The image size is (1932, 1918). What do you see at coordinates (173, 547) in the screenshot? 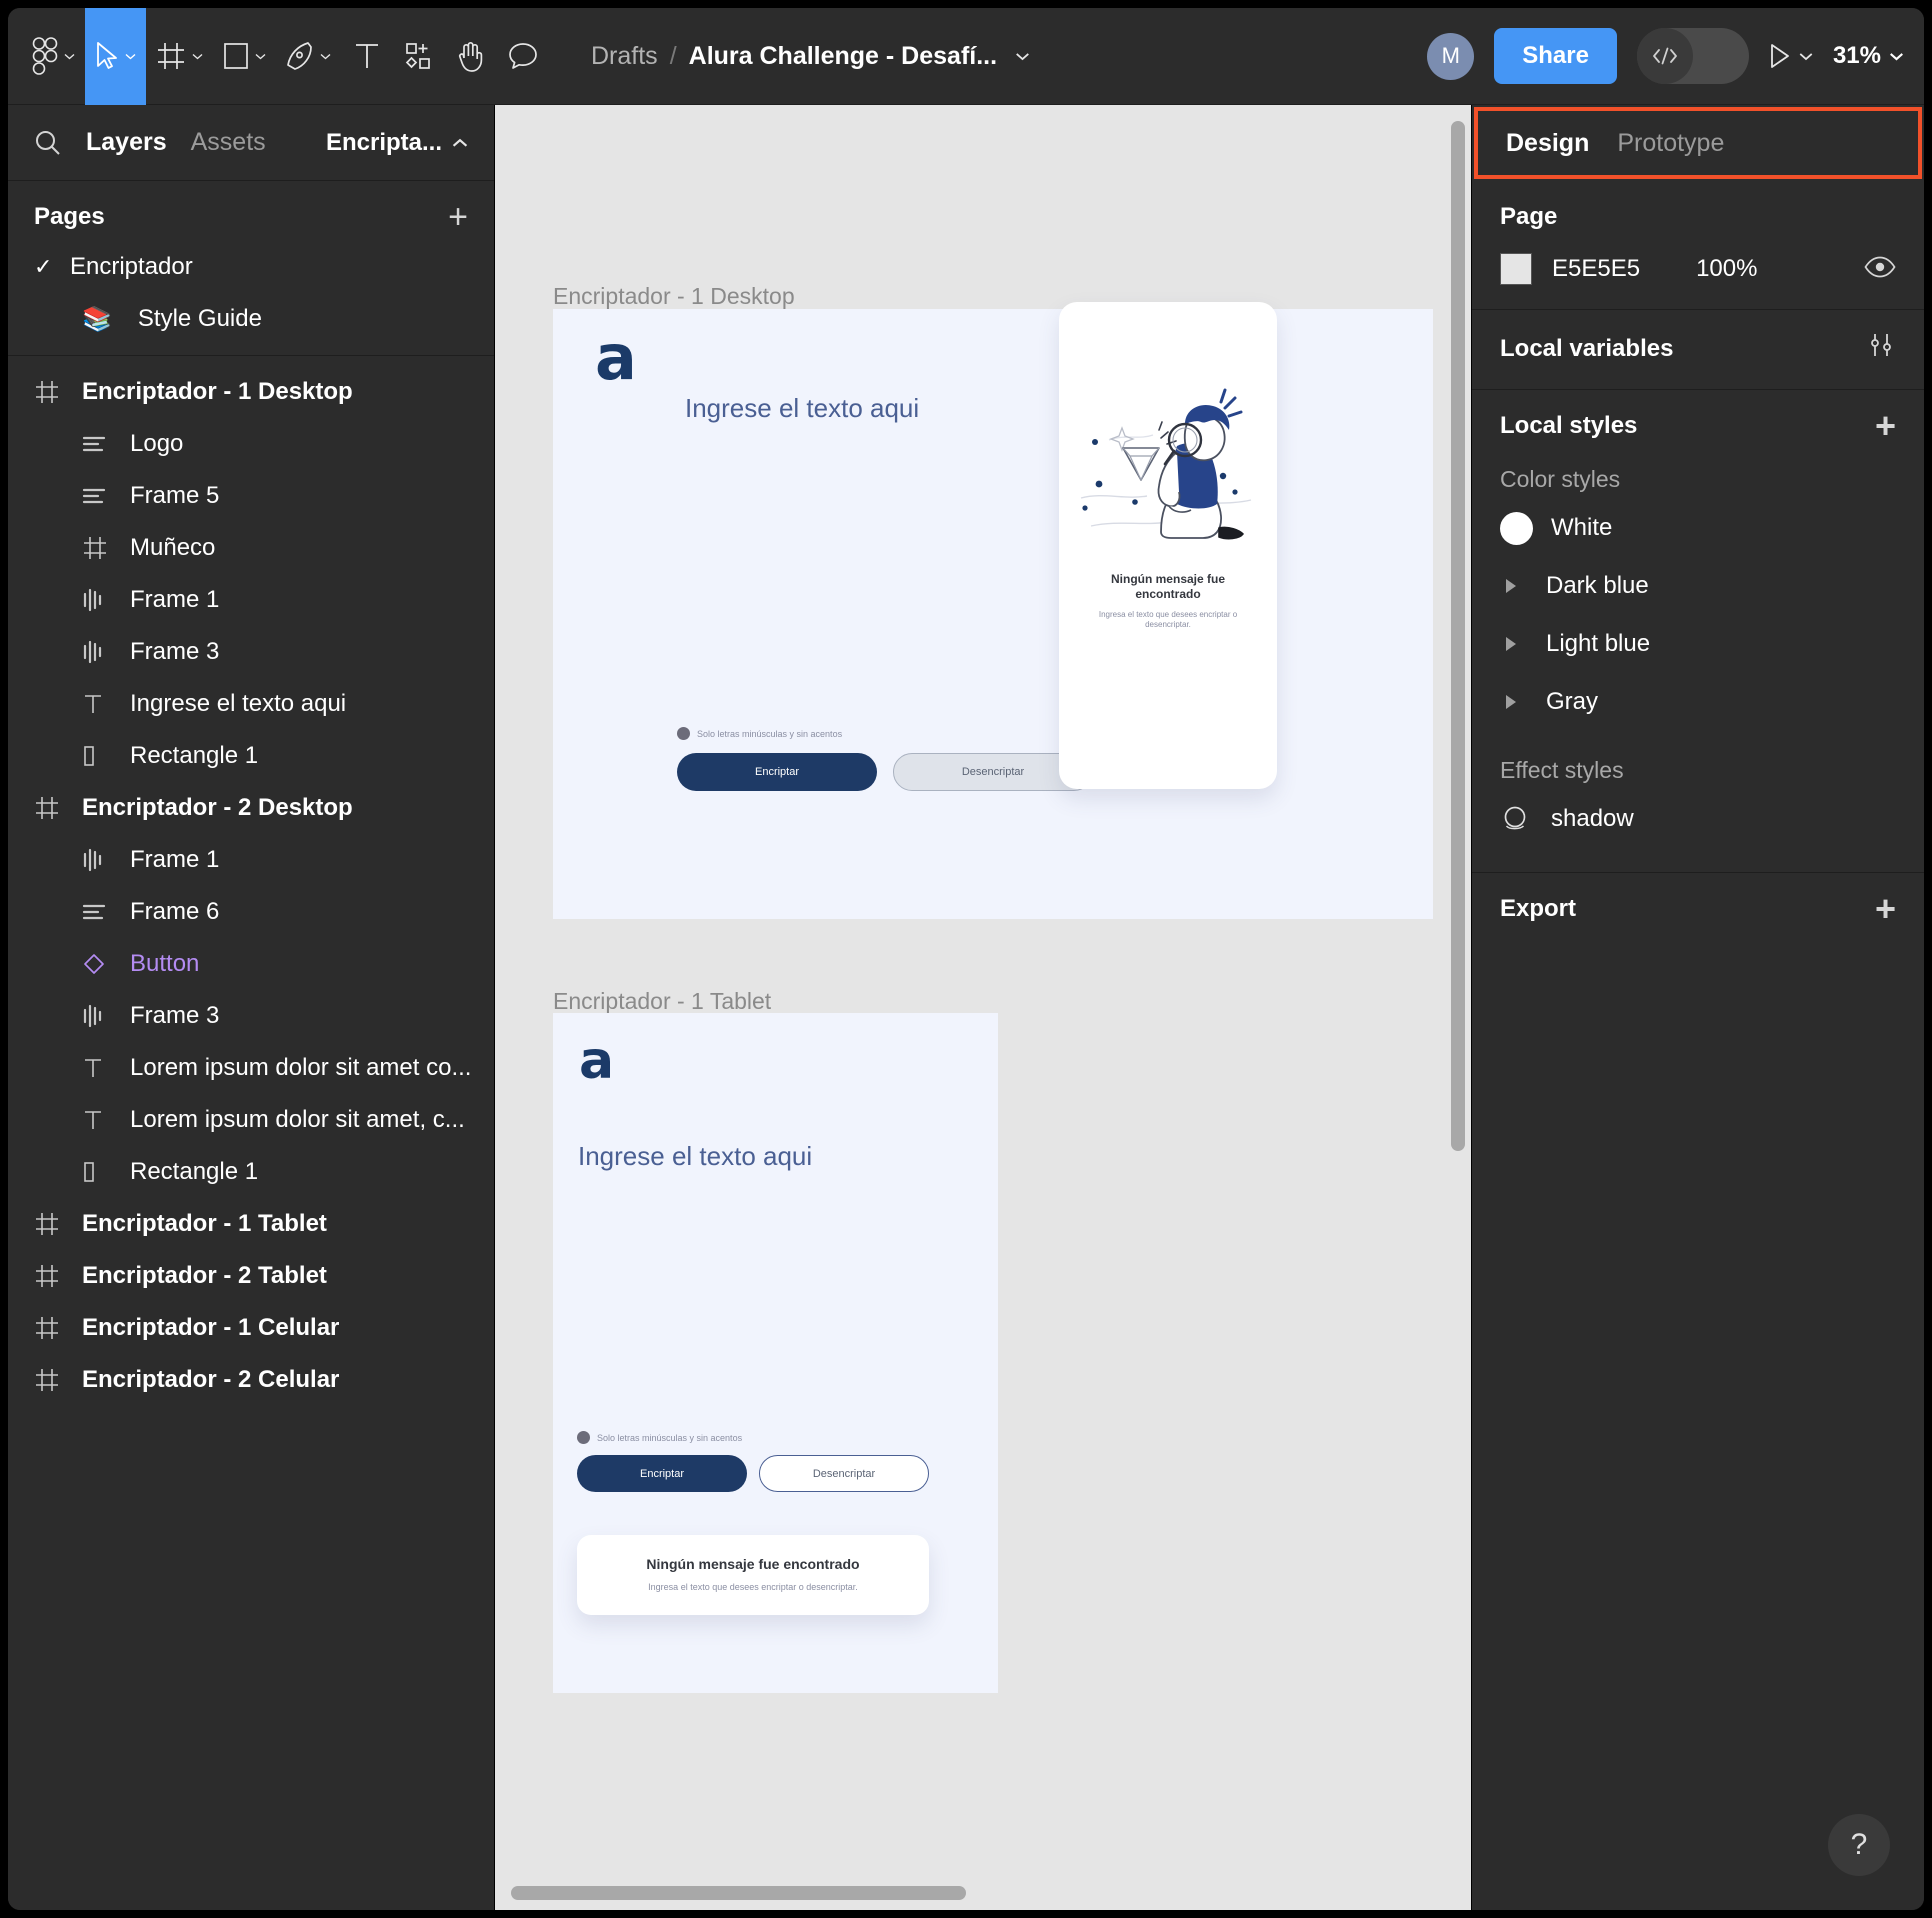
I see `layer-row-label: Muñeco` at bounding box center [173, 547].